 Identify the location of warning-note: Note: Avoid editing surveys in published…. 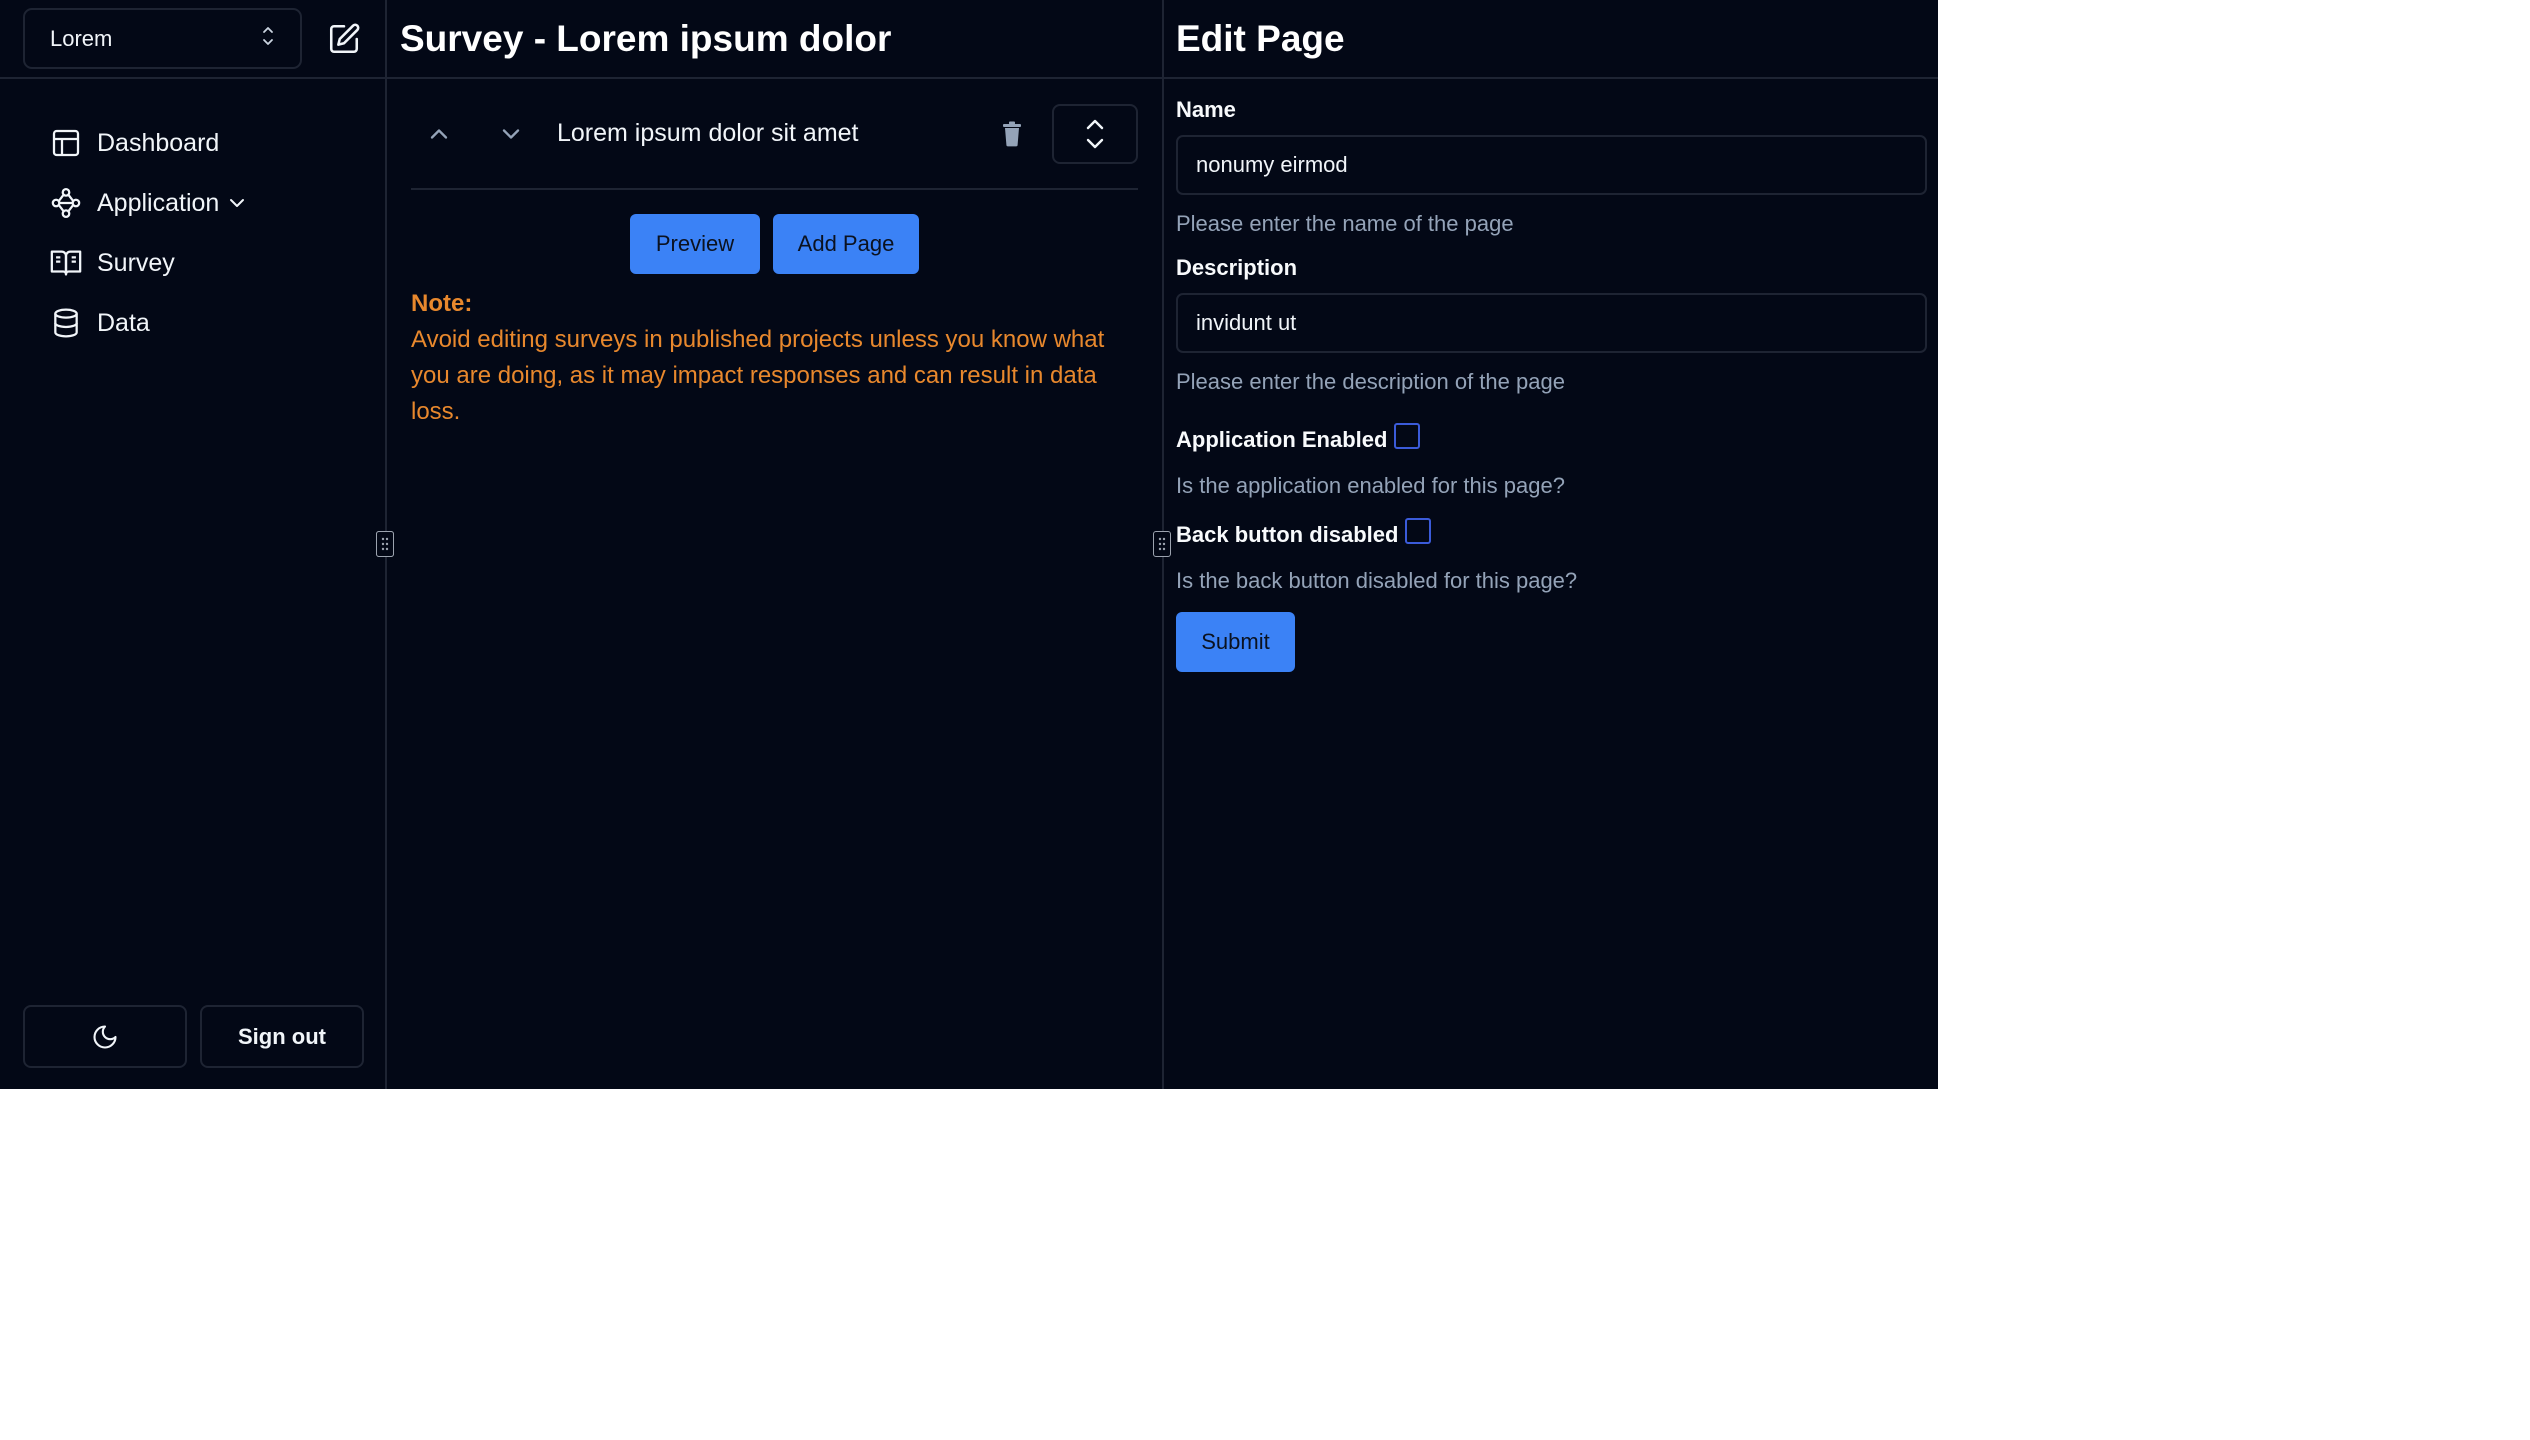
(774, 358).